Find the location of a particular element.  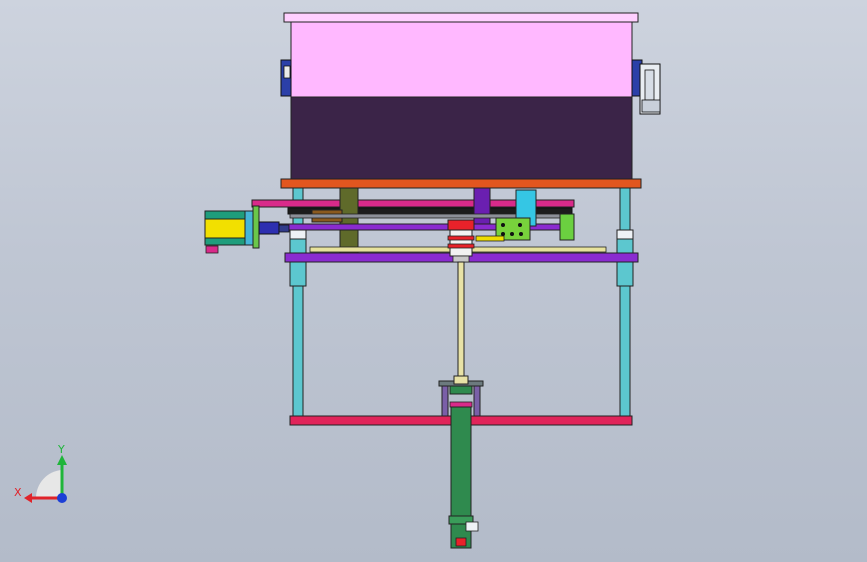

motor-top-cap is located at coordinates (228, 215).